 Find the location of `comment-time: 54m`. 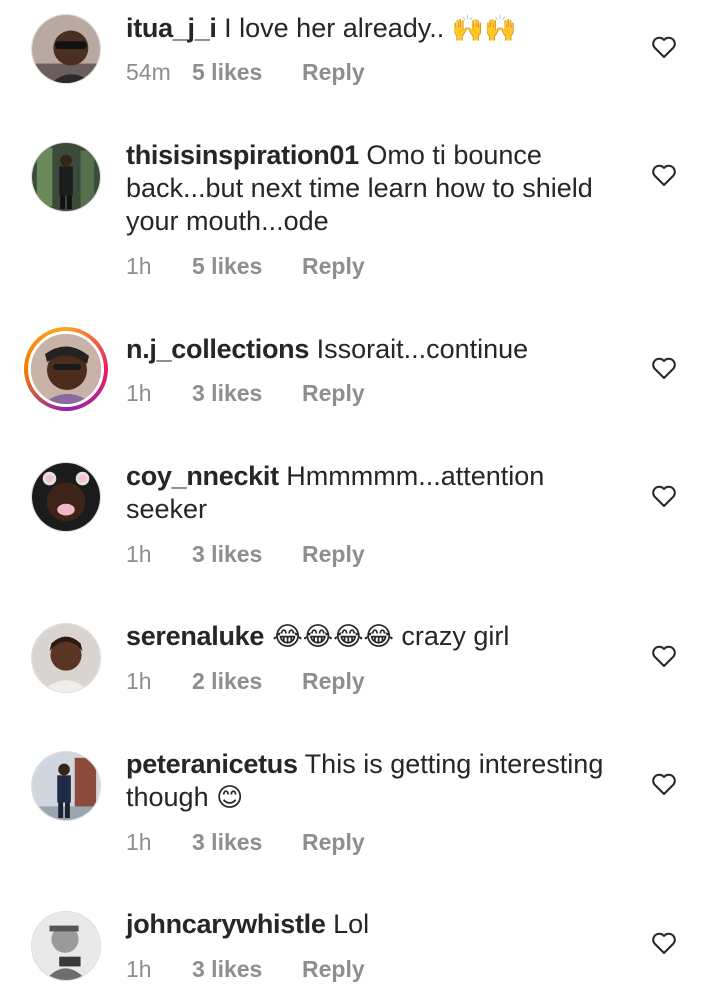

comment-time: 54m is located at coordinates (148, 72).